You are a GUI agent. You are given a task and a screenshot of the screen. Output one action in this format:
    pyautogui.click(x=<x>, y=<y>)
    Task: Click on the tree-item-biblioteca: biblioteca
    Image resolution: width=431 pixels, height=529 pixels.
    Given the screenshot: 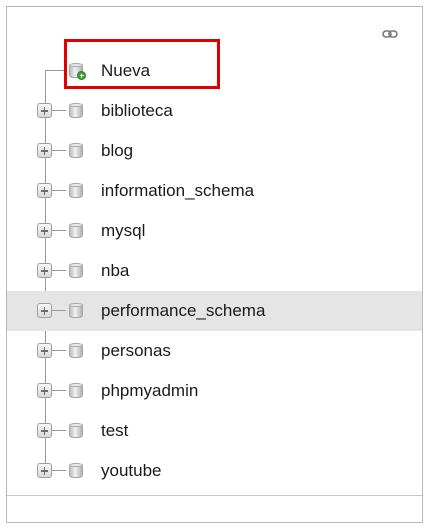 What is the action you would take?
    pyautogui.click(x=214, y=111)
    